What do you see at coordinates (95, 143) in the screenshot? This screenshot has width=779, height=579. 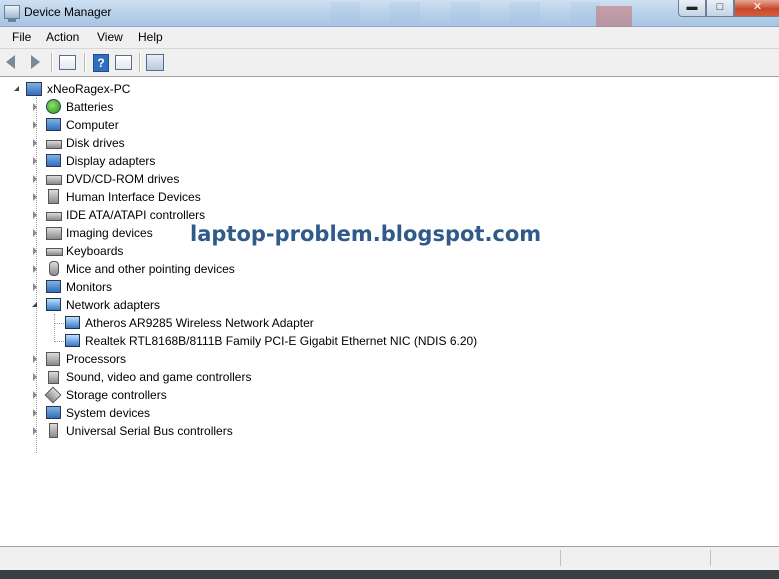 I see `tree-item-label: Disk drives` at bounding box center [95, 143].